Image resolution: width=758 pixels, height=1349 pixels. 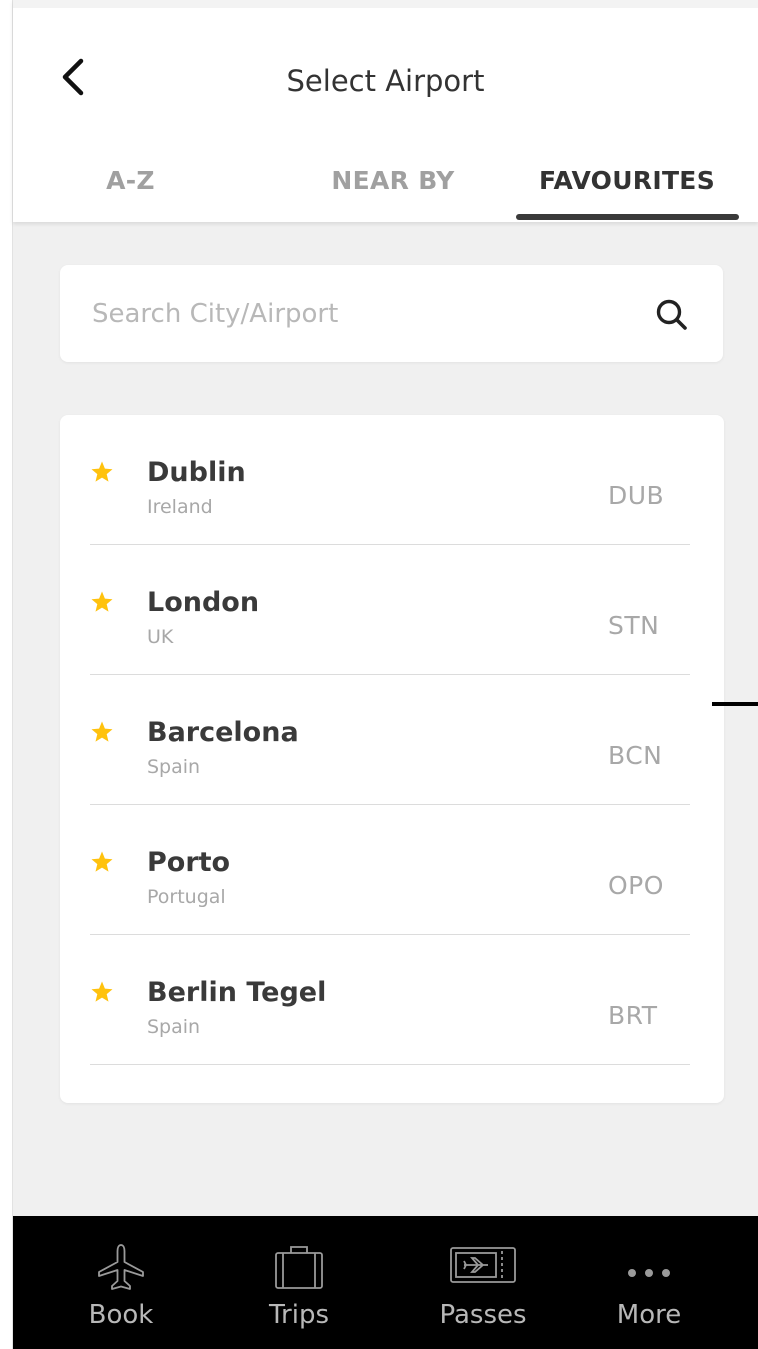 I want to click on airport-code: BRT, so click(x=633, y=1015).